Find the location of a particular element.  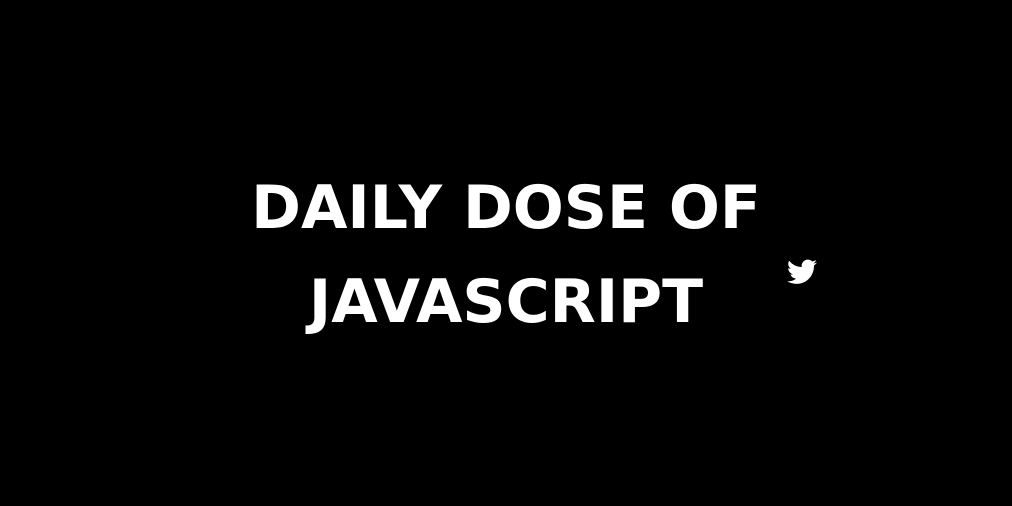

title-line-1: DAILY DOSE OF is located at coordinates (506, 208).